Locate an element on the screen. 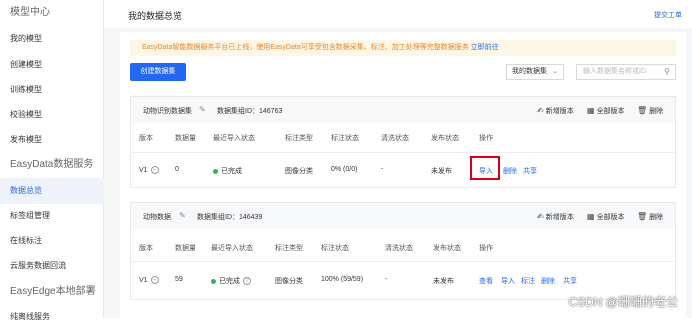 This screenshot has height=330, width=692. sidebar-item-label-groups: 标签组管理 is located at coordinates (52, 216).